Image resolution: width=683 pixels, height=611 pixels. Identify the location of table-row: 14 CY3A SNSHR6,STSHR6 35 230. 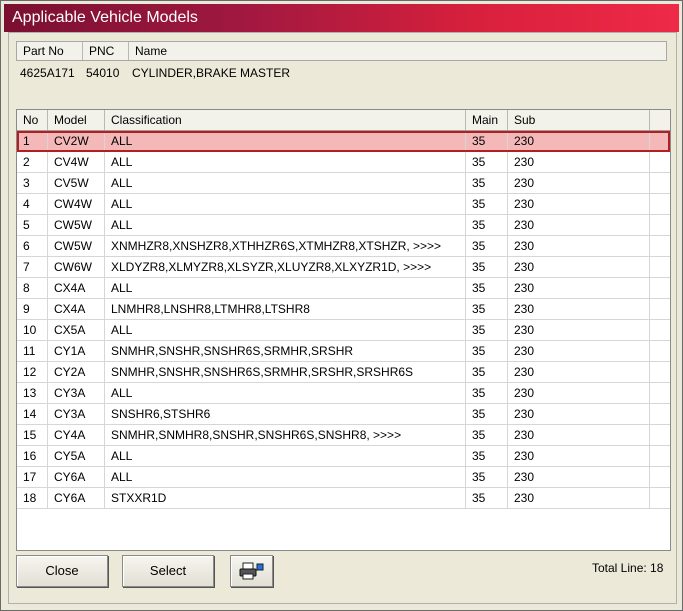
(343, 414).